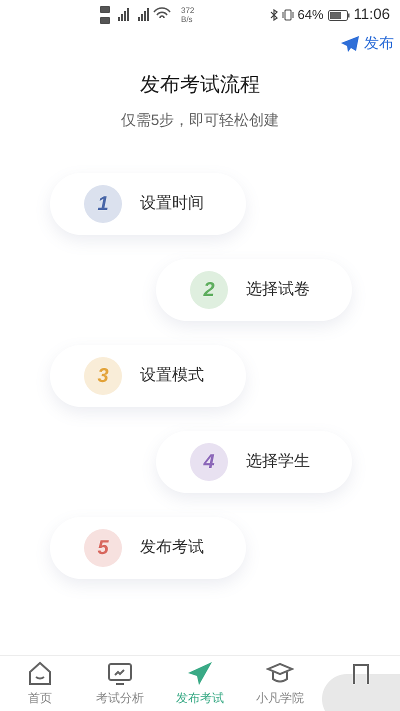 This screenshot has width=400, height=711. Describe the element at coordinates (372, 14) in the screenshot. I see `clock-time: 11:06` at that location.